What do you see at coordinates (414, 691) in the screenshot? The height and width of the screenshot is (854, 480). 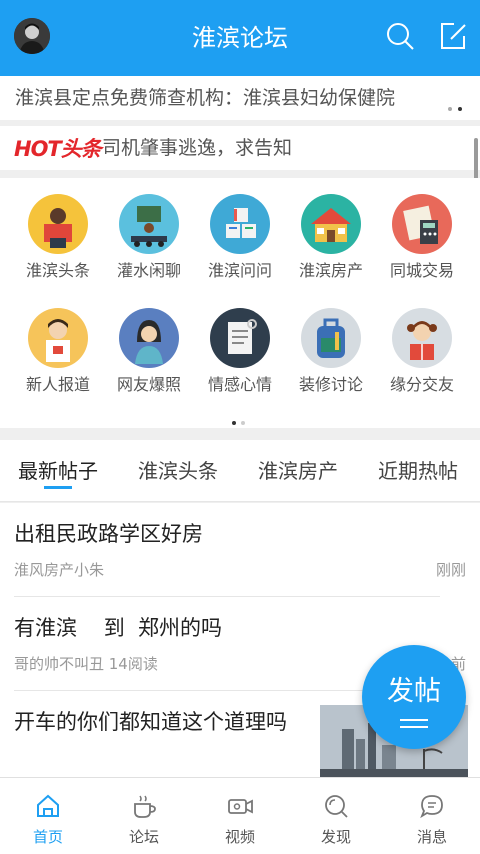 I see `new-post-label: 发帖` at bounding box center [414, 691].